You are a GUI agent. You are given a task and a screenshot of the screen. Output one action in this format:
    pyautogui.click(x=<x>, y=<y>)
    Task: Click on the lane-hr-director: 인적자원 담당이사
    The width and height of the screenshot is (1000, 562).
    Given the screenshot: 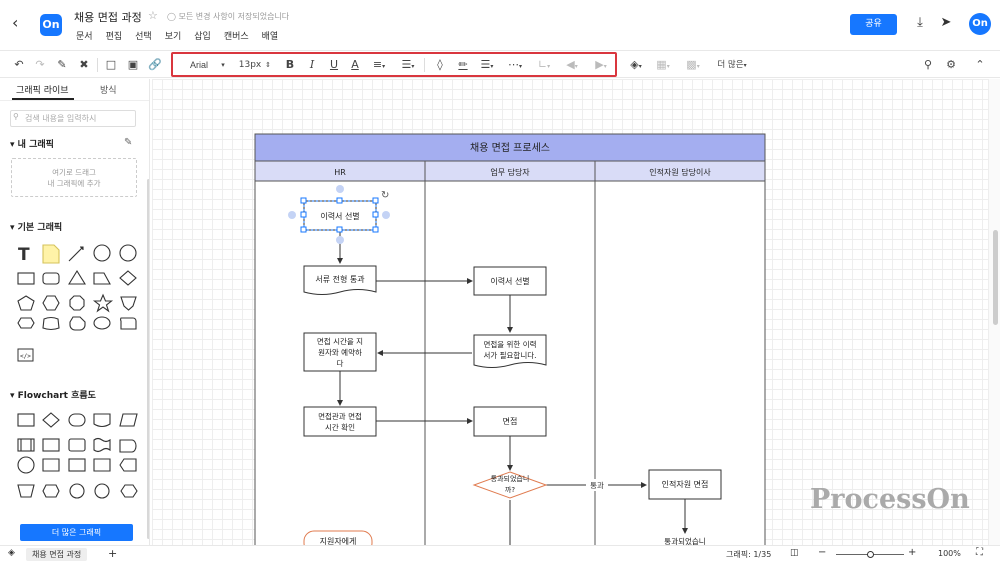 What is the action you would take?
    pyautogui.click(x=680, y=172)
    